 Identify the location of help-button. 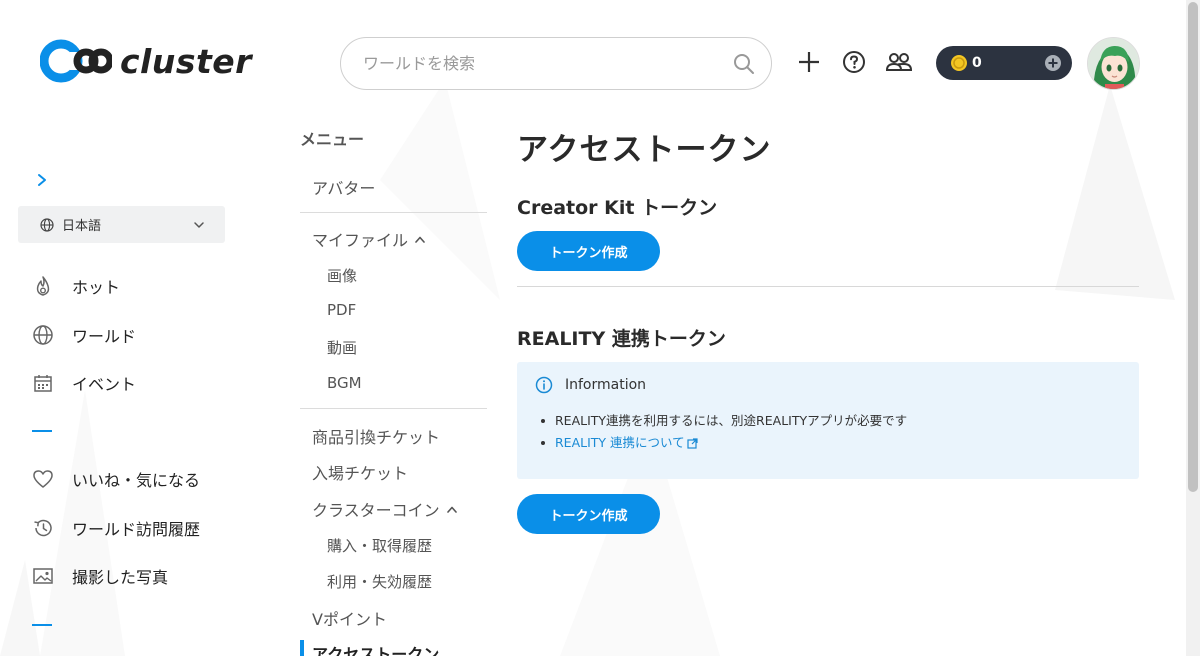
(854, 62).